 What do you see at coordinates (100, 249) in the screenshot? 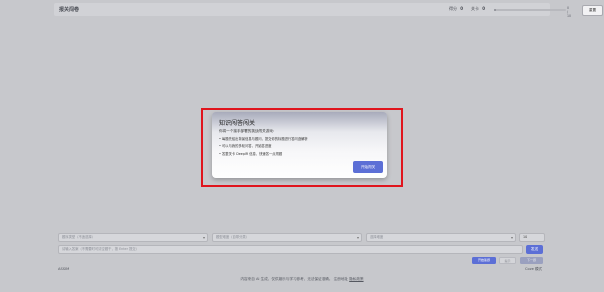
I see `answer-input-placeholder: 请输入答案（不需要时可清空题干，按 Enter 提交）` at bounding box center [100, 249].